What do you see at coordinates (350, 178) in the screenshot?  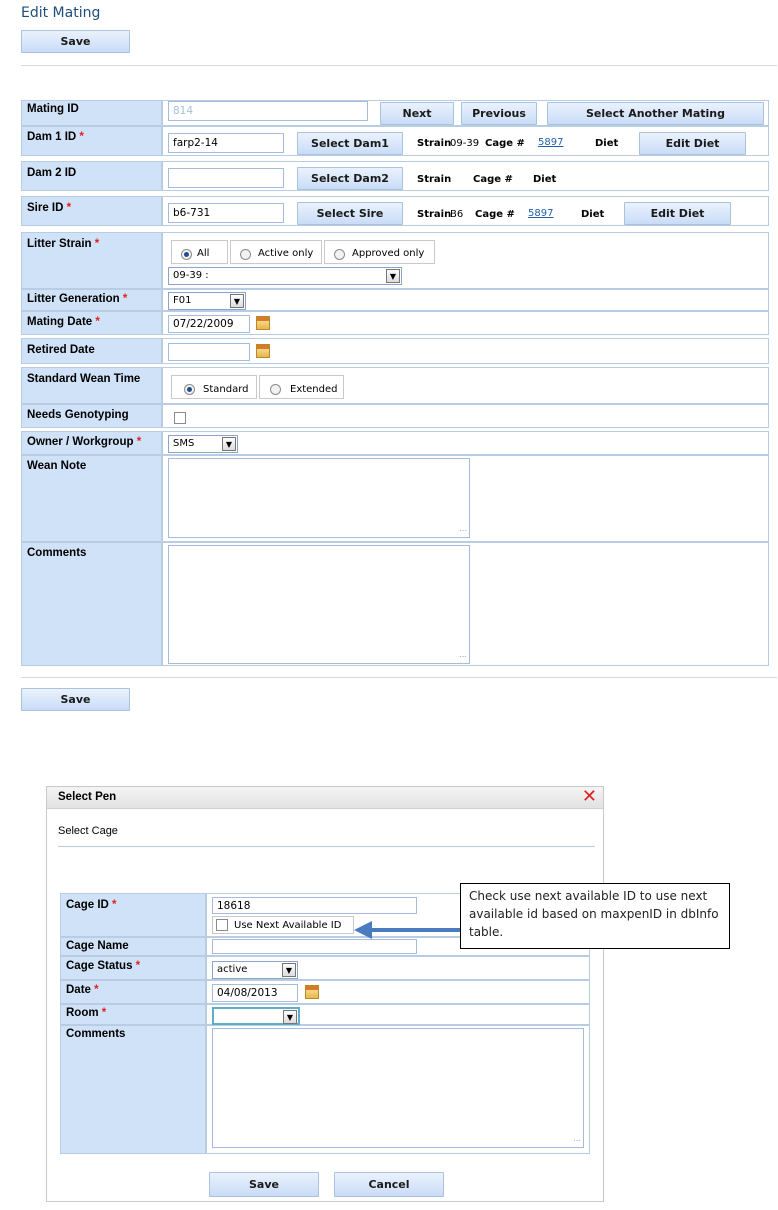 I see `select-dam2-button: Select Dam2` at bounding box center [350, 178].